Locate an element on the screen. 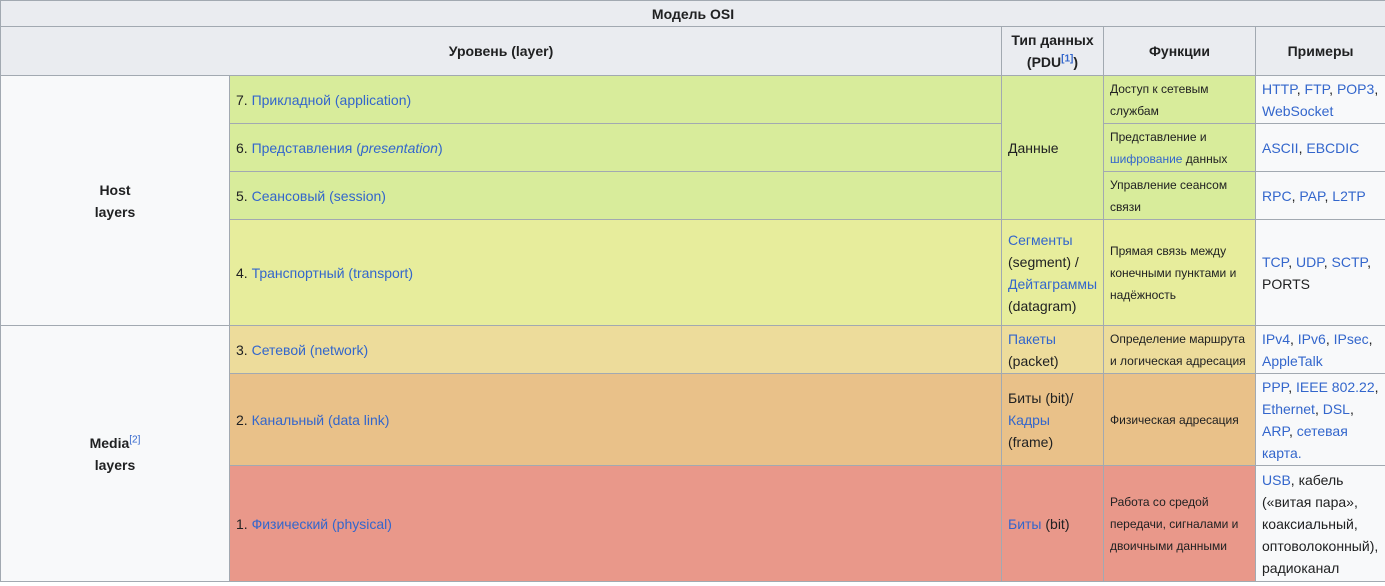 The height and width of the screenshot is (586, 1385). layer-7-examples: HTTP, FTP, POP3, WebSocket is located at coordinates (1319, 99).